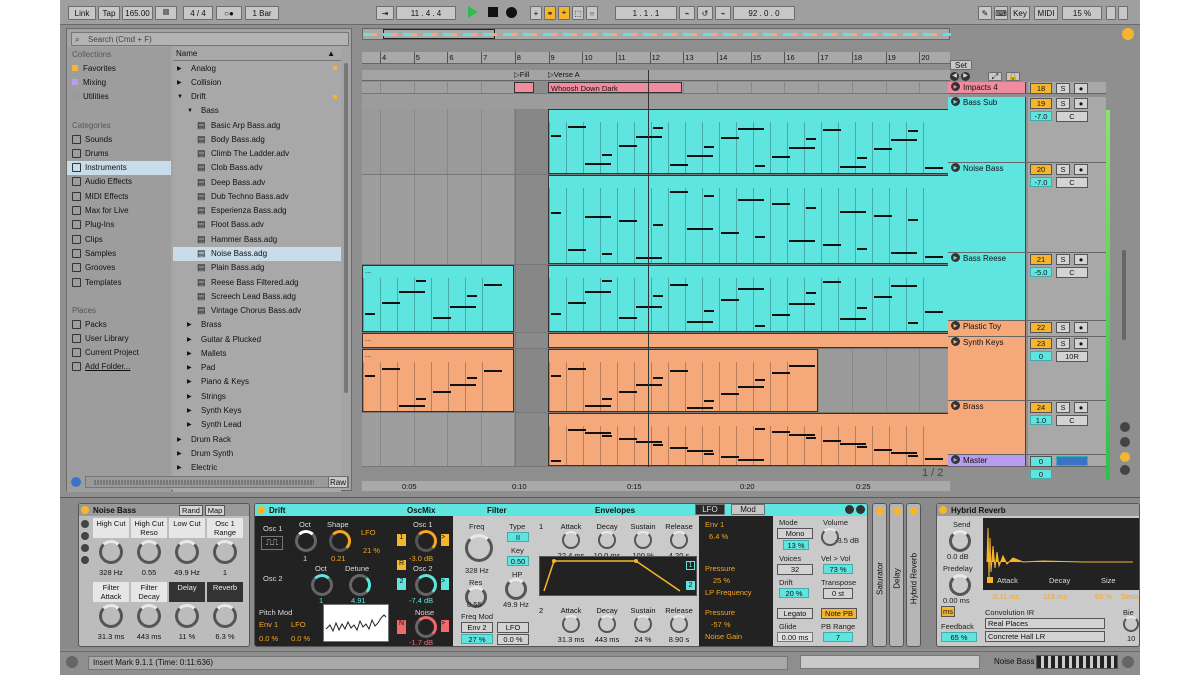  What do you see at coordinates (257, 339) in the screenshot?
I see `file-tree-item: ▶ Guitar & Plucked` at bounding box center [257, 339].